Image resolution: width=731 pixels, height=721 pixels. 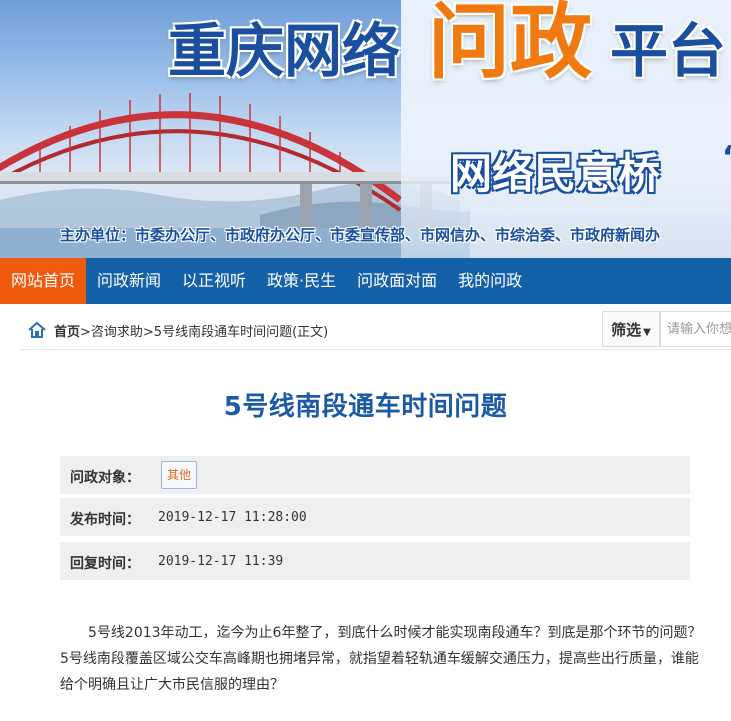 What do you see at coordinates (129, 281) in the screenshot?
I see `nav-item-news: 问政新闻` at bounding box center [129, 281].